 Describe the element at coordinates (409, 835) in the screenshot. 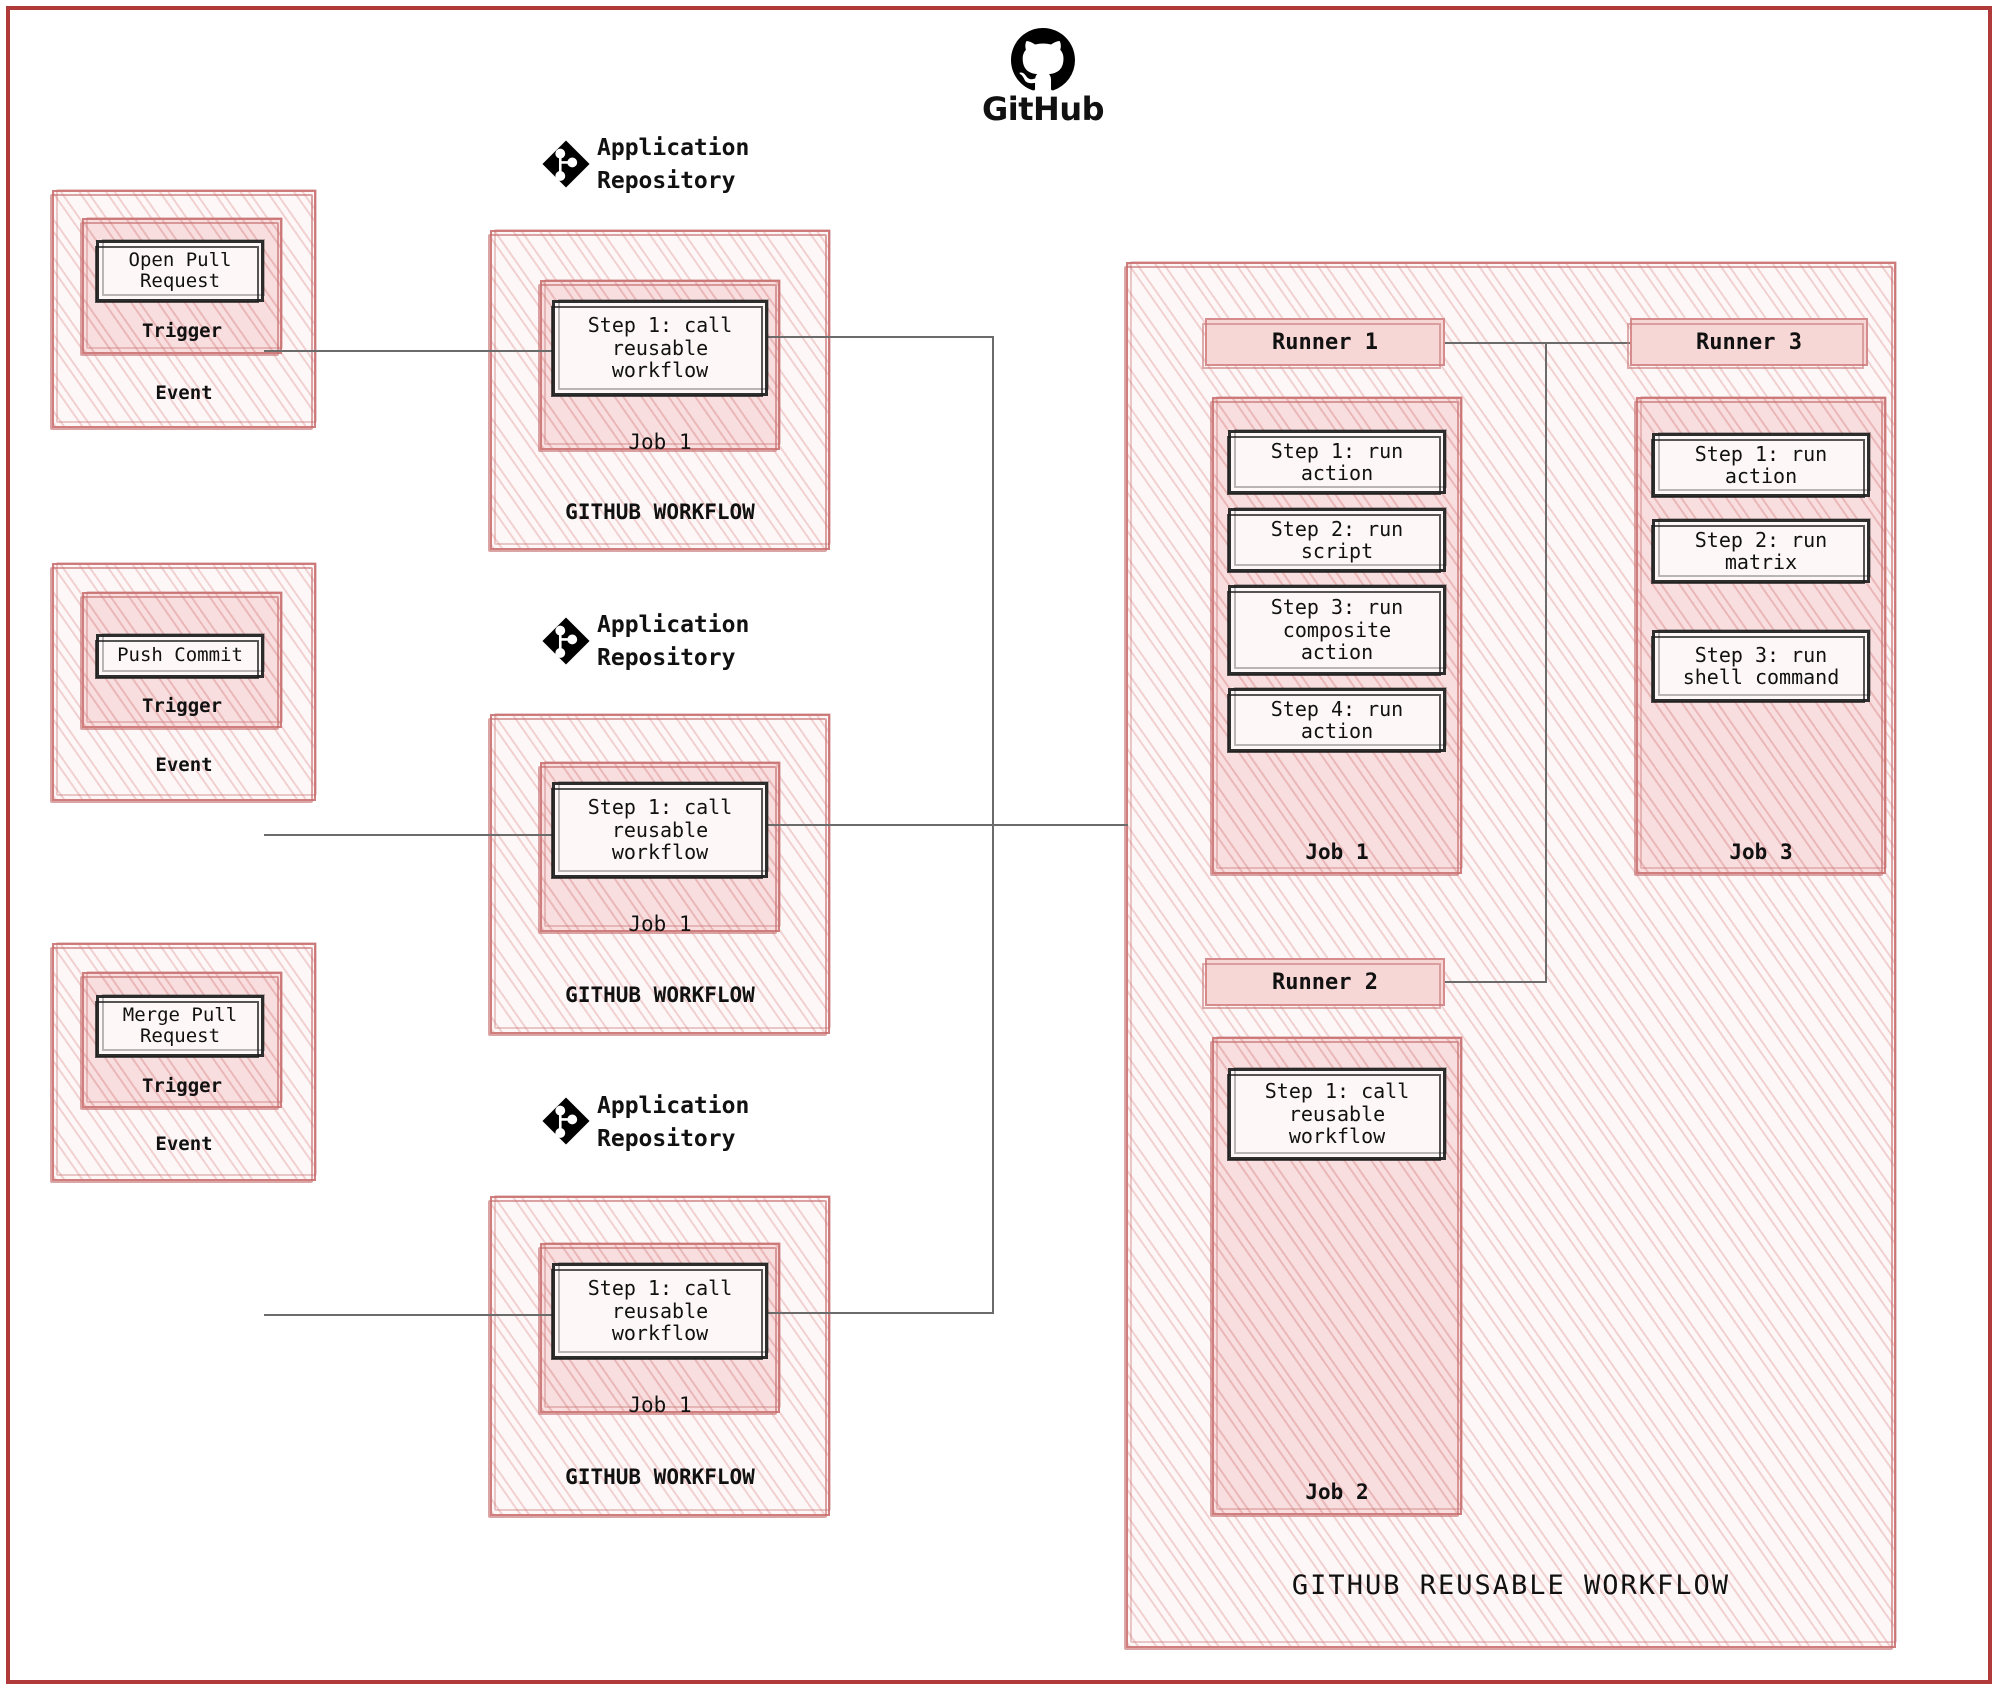

I see `connector-event2-to-workflow2` at that location.